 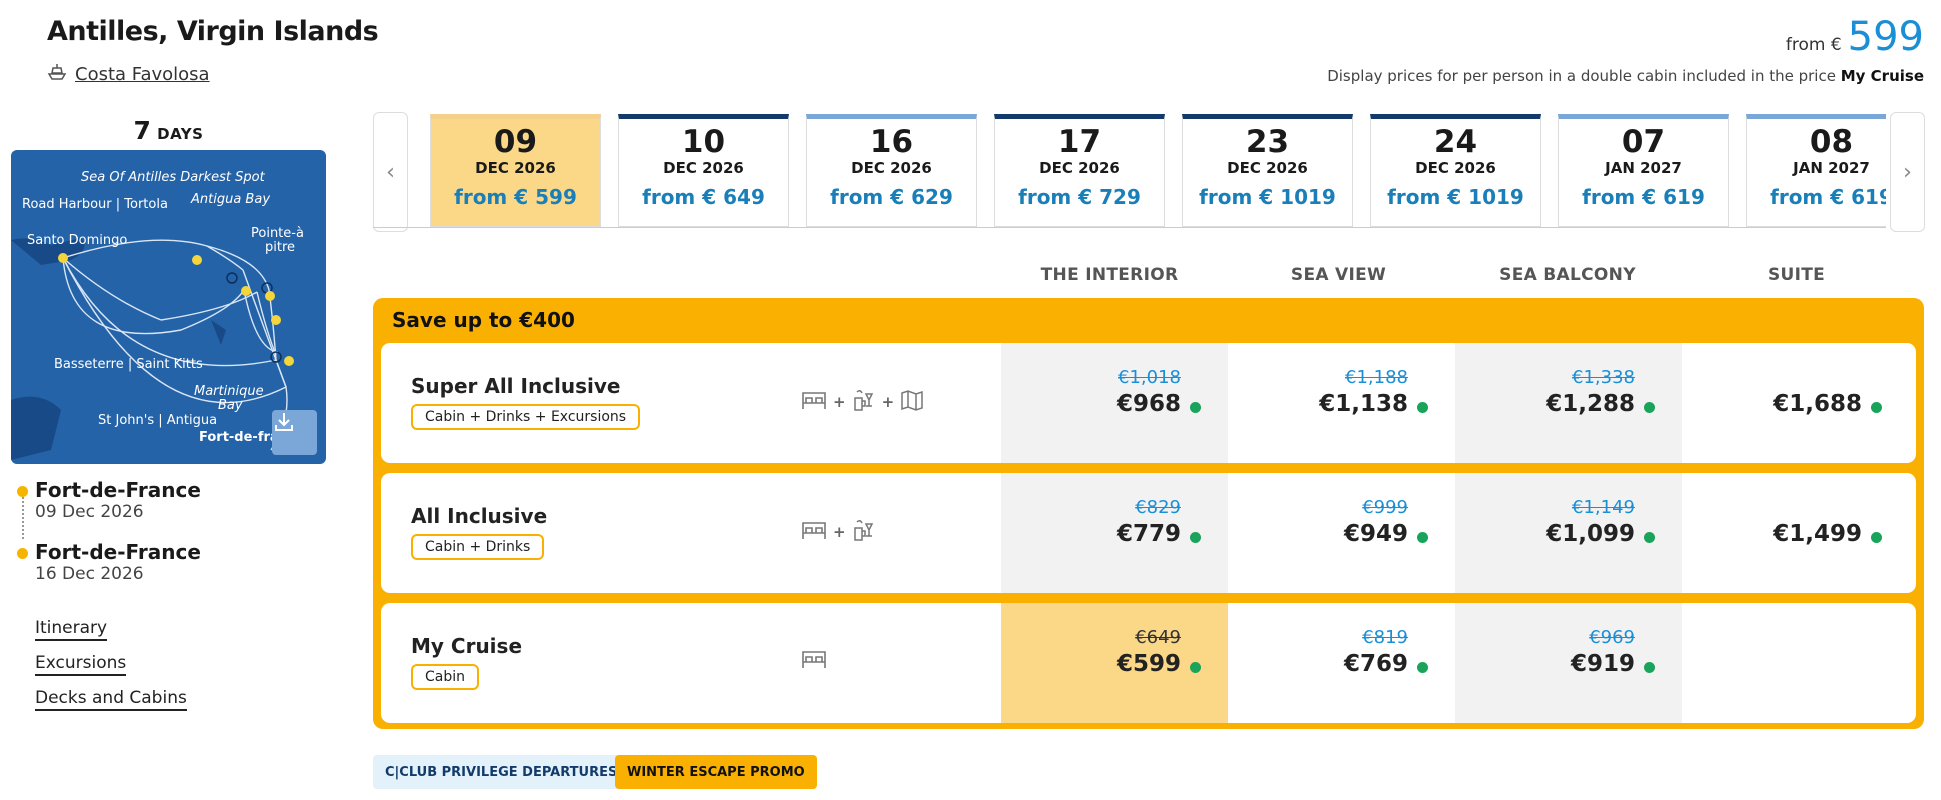 What do you see at coordinates (526, 417) in the screenshot?
I see `package-badge: Cabin + Drinks + Excursions` at bounding box center [526, 417].